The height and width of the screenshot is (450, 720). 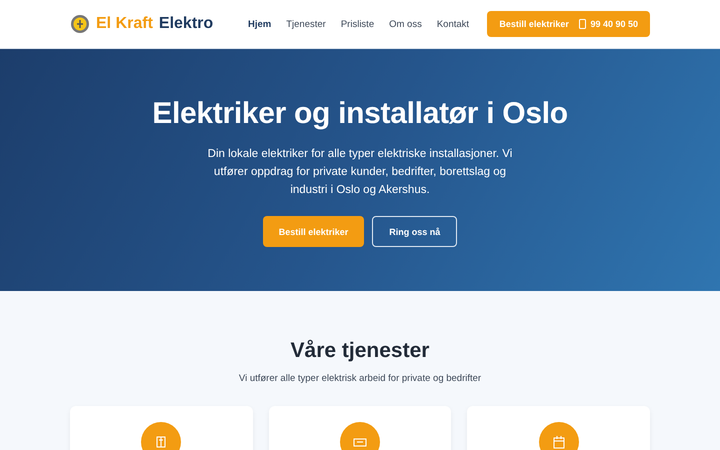 What do you see at coordinates (357, 24) in the screenshot?
I see `nav-link: Prisliste` at bounding box center [357, 24].